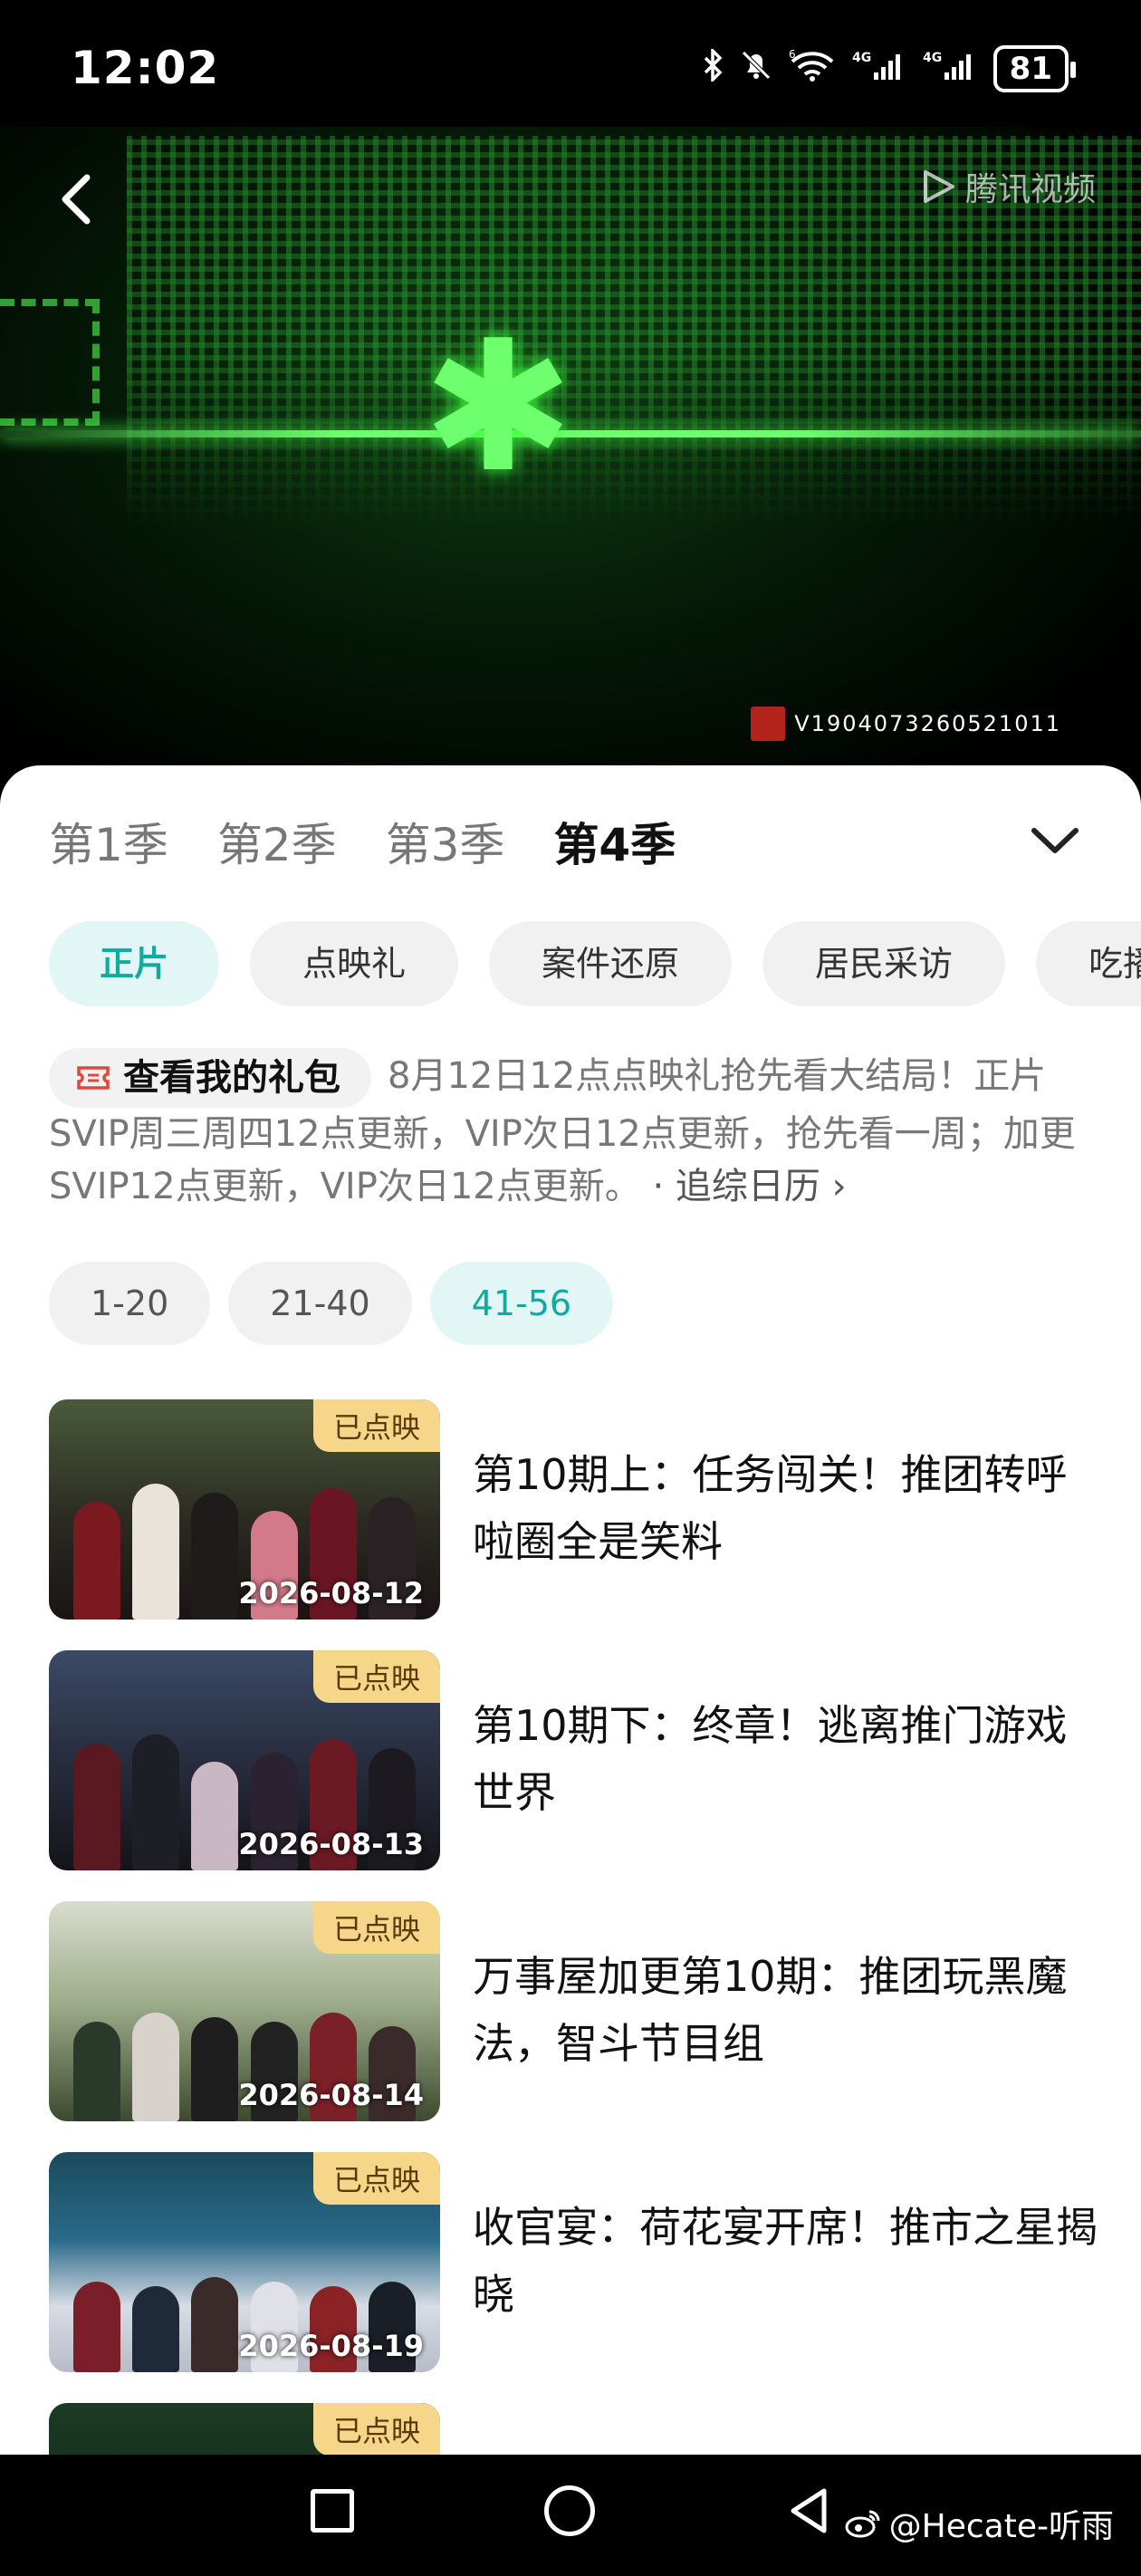 This screenshot has height=2576, width=1141. Describe the element at coordinates (813, 69) in the screenshot. I see `wifi-icon: 6` at that location.